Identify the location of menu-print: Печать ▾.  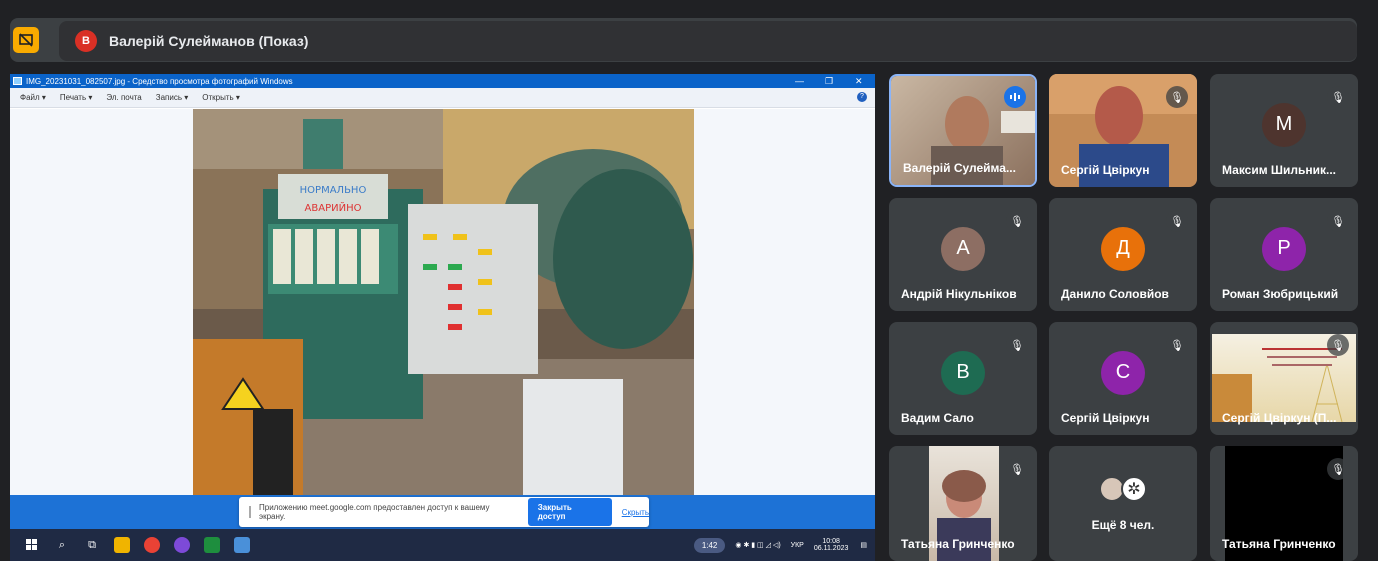
(76, 97).